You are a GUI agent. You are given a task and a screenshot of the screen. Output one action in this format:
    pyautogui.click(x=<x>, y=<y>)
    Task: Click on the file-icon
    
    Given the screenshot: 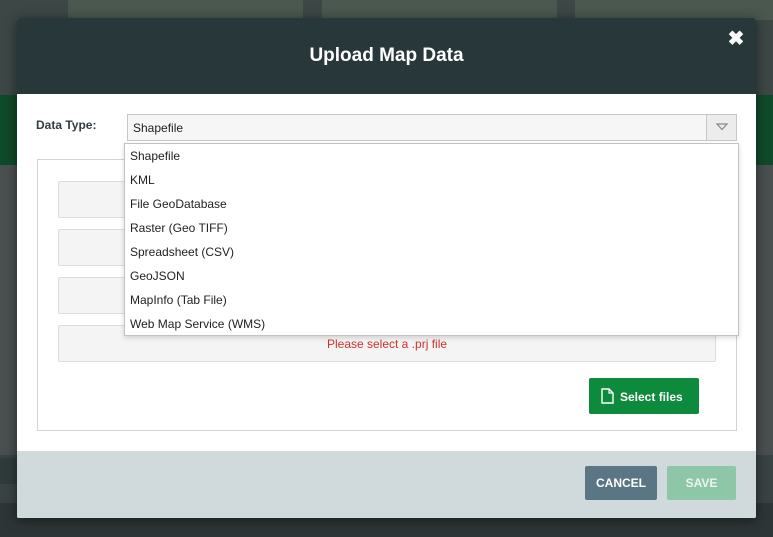 What is the action you would take?
    pyautogui.click(x=607, y=396)
    